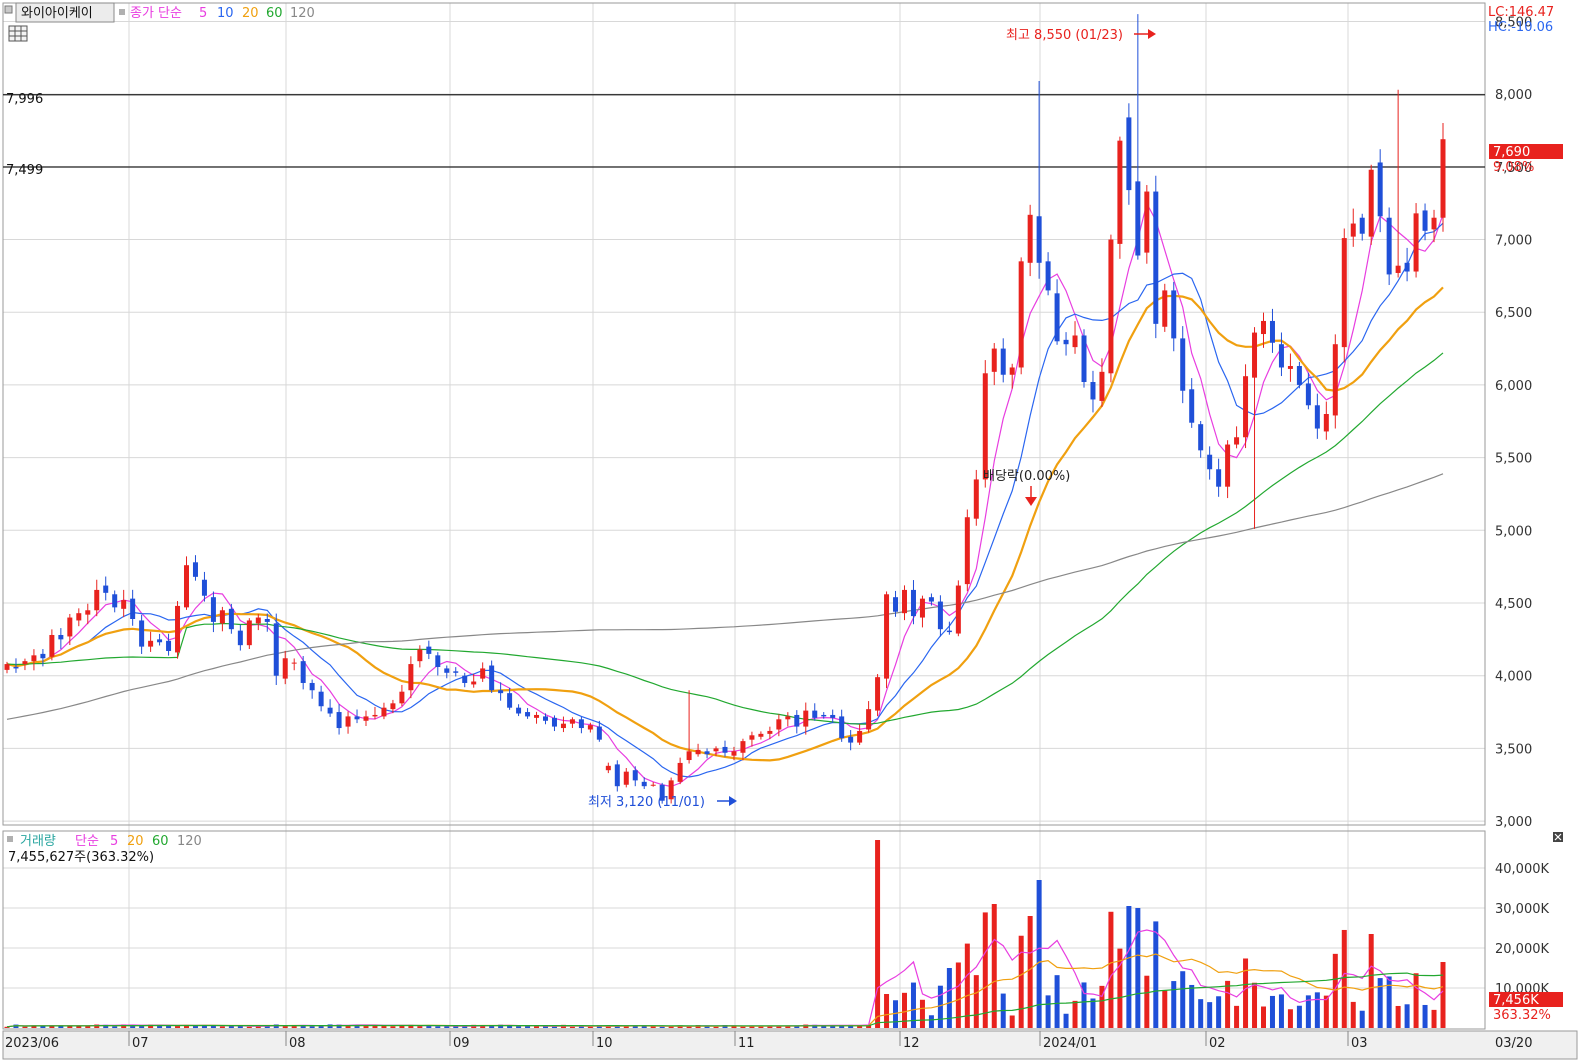  Describe the element at coordinates (135, 841) in the screenshot. I see `vol-ma-legend-20: 20` at that location.